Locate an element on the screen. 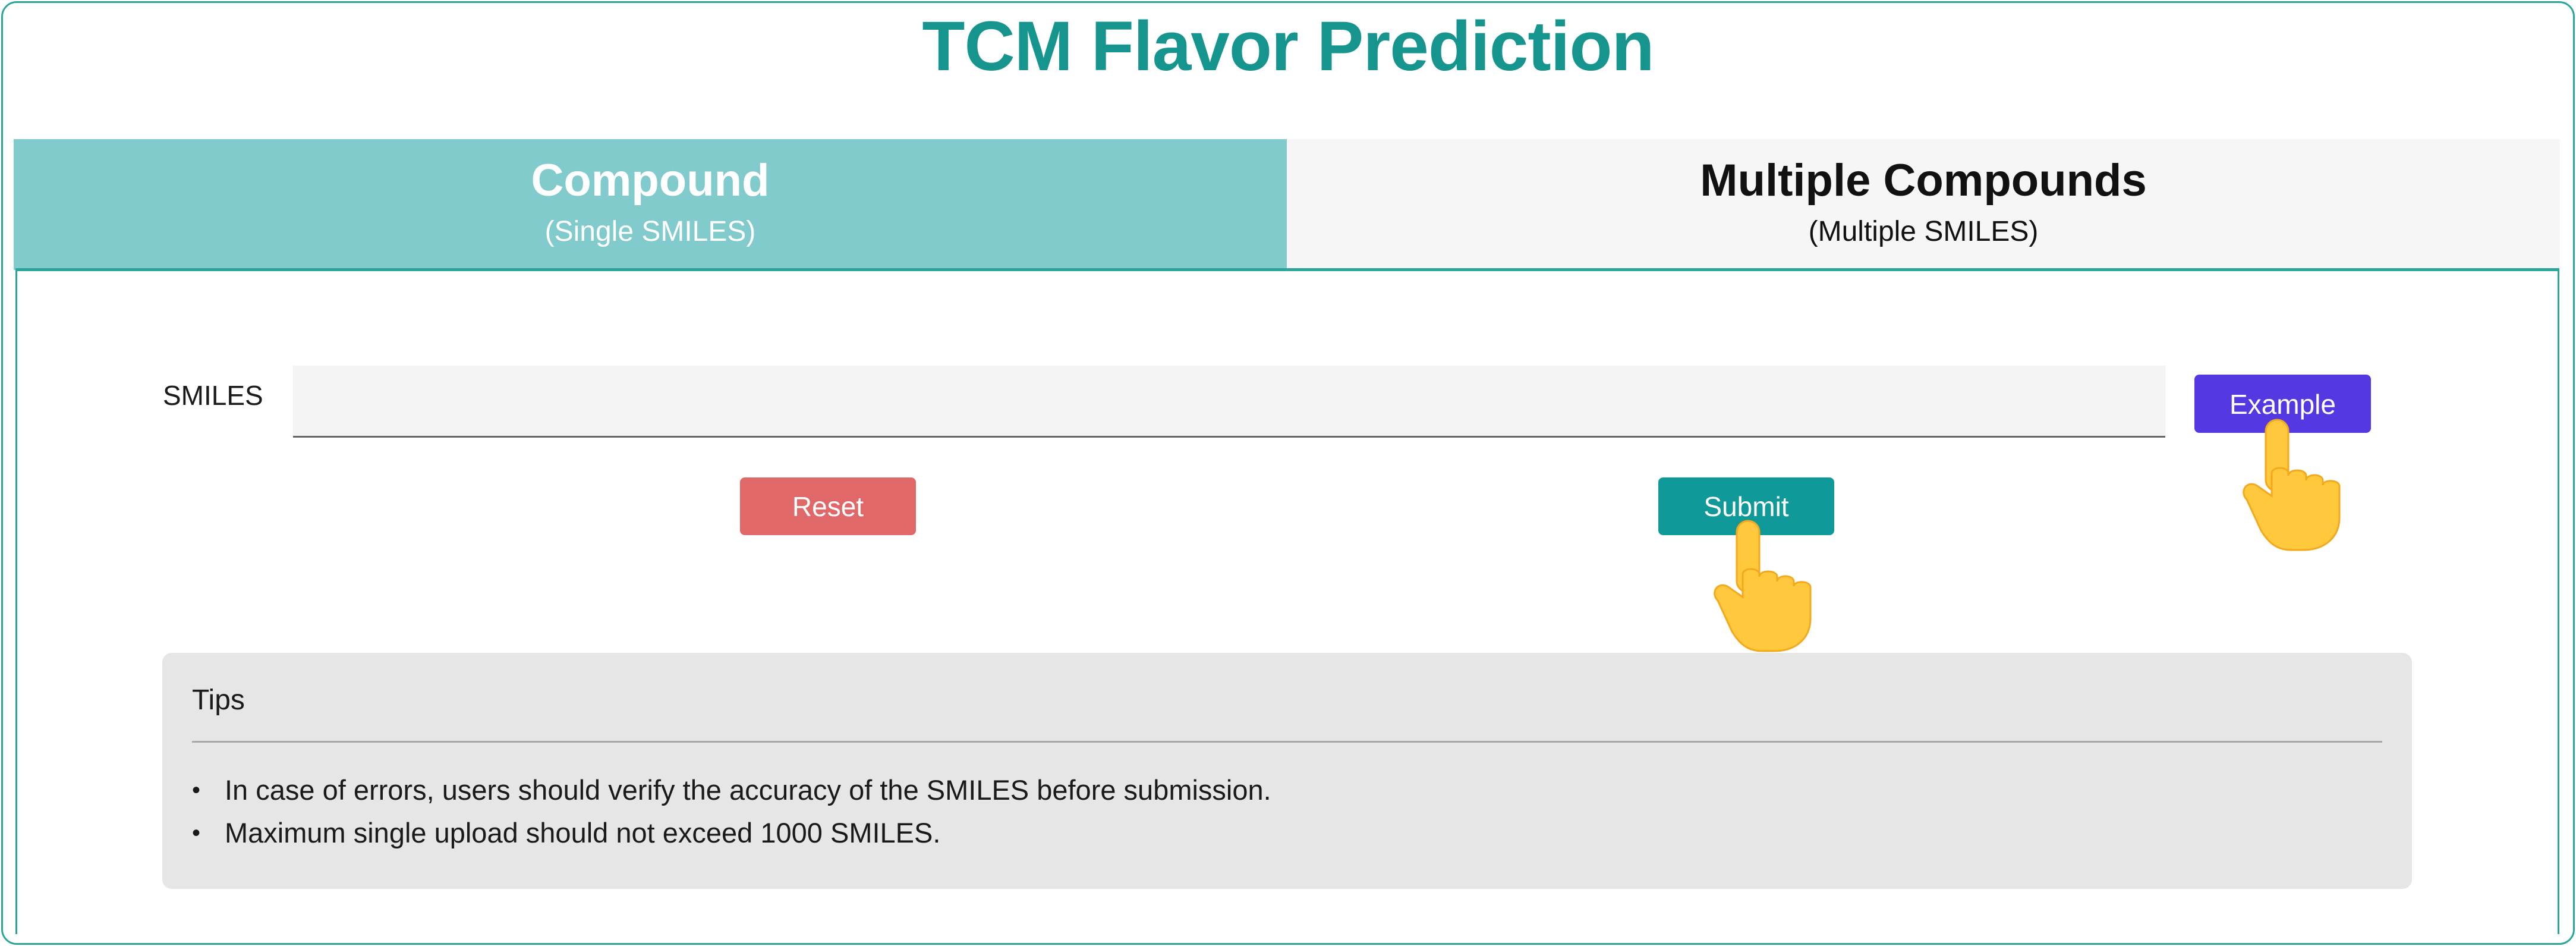 The height and width of the screenshot is (946, 2576). tab-title: Compound is located at coordinates (650, 180).